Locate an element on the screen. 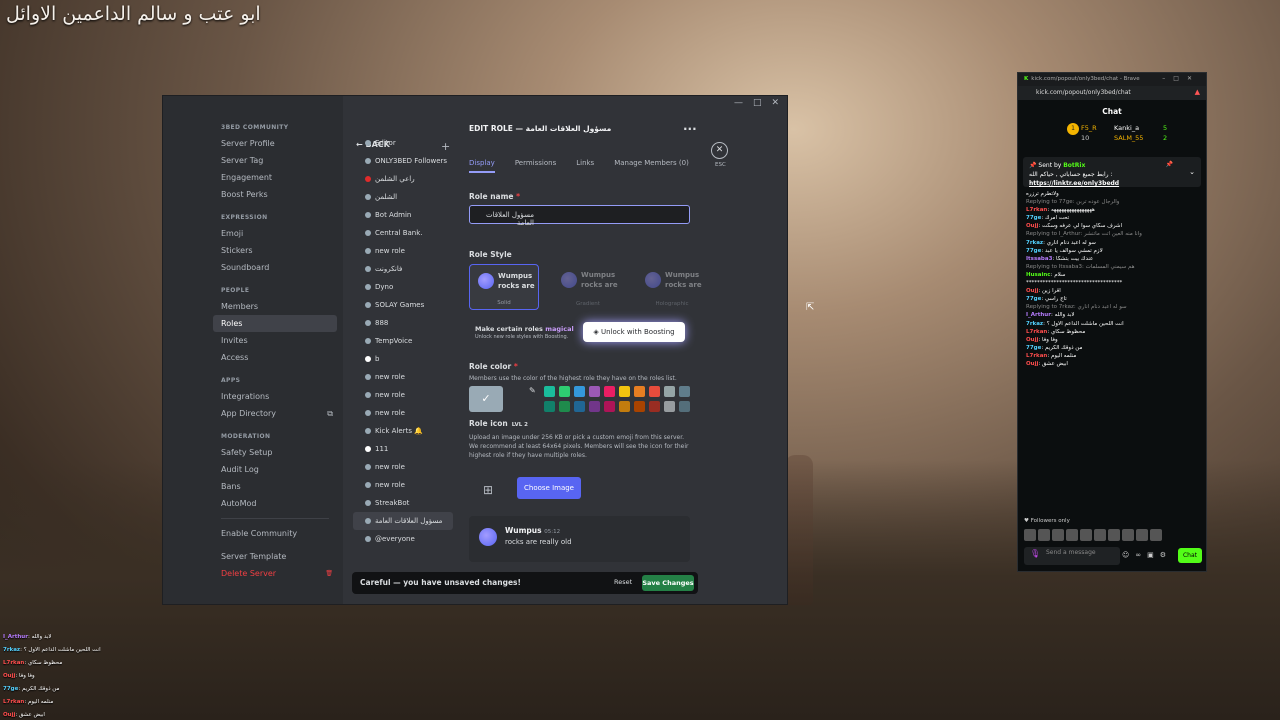  role-list-item: Editor is located at coordinates (403, 143).